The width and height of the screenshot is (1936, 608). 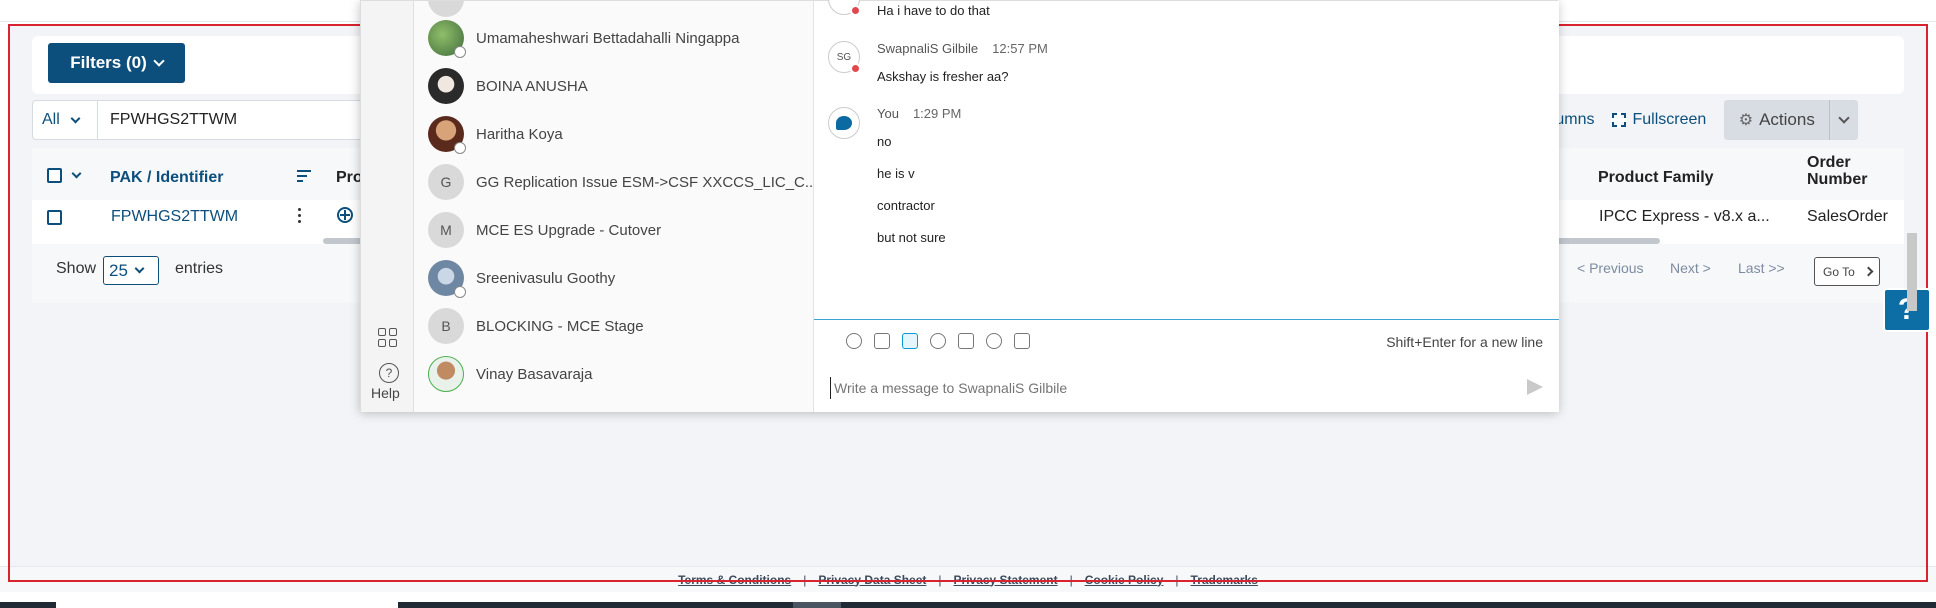 I want to click on footer-link-trademarks: Trademarks, so click(x=1224, y=580).